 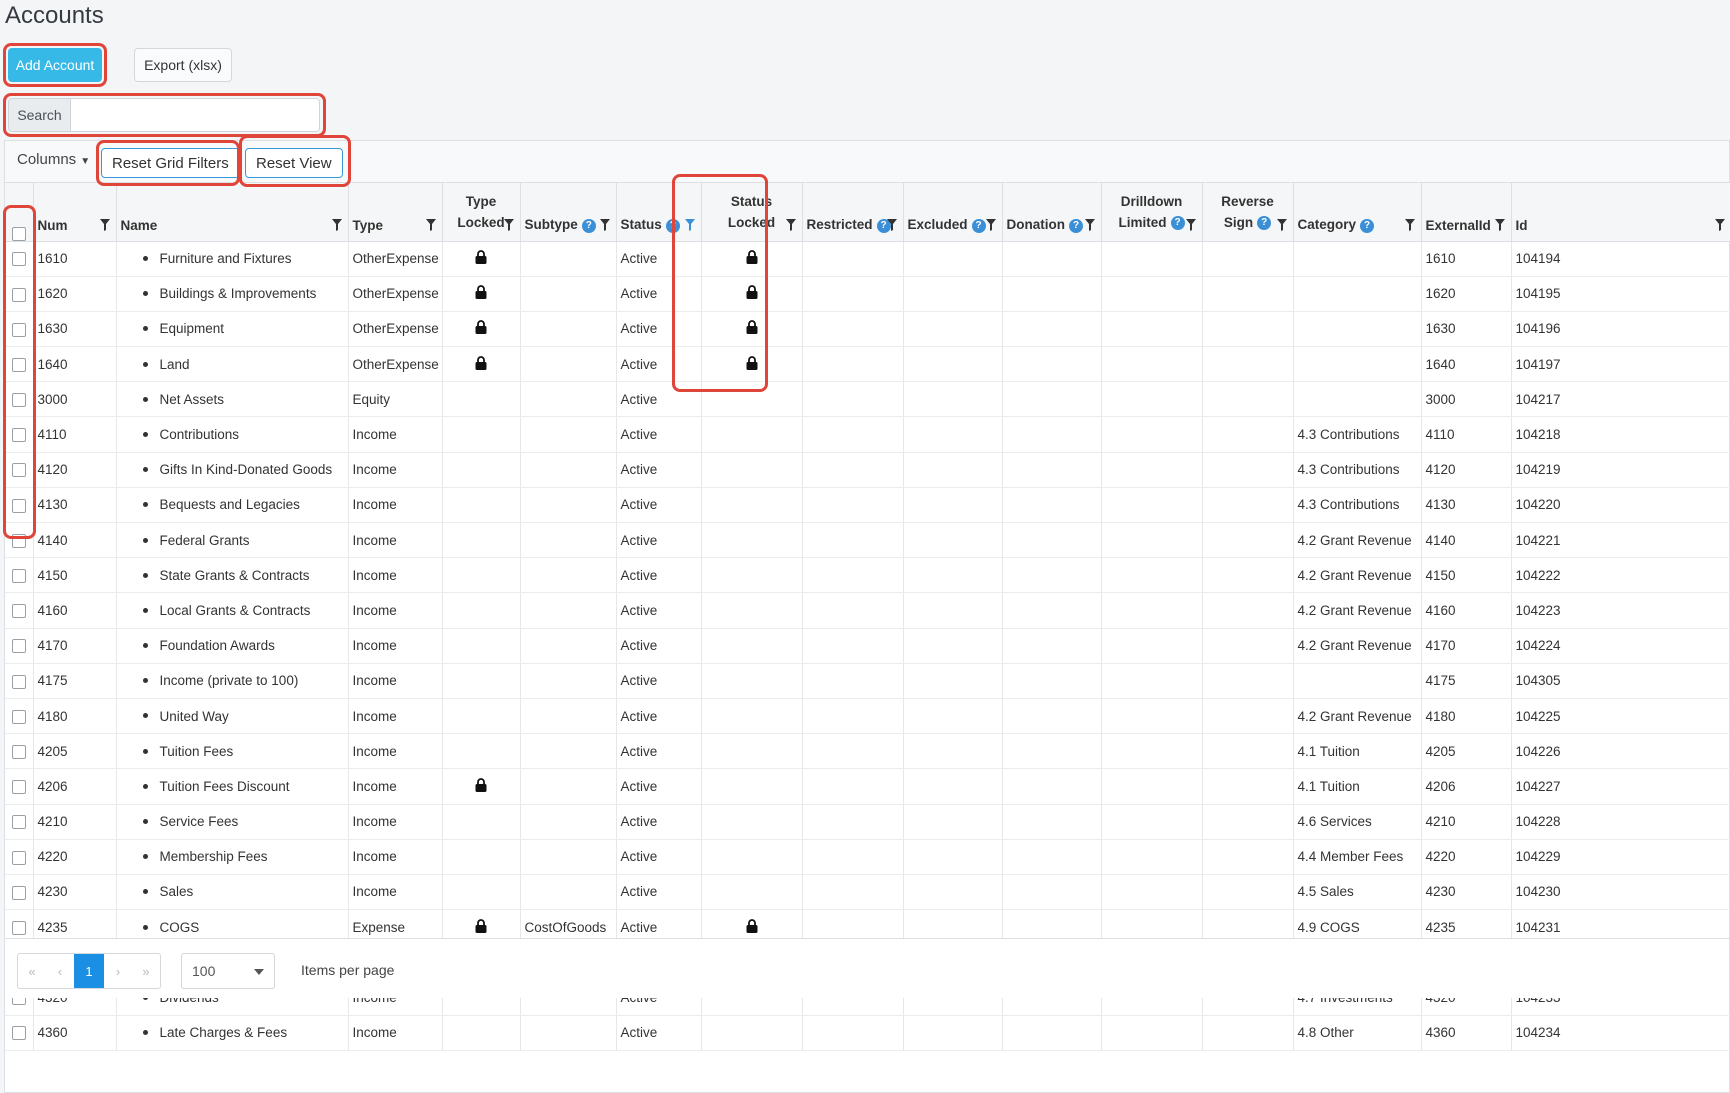 What do you see at coordinates (55, 65) in the screenshot?
I see `add-account-button: Add Account` at bounding box center [55, 65].